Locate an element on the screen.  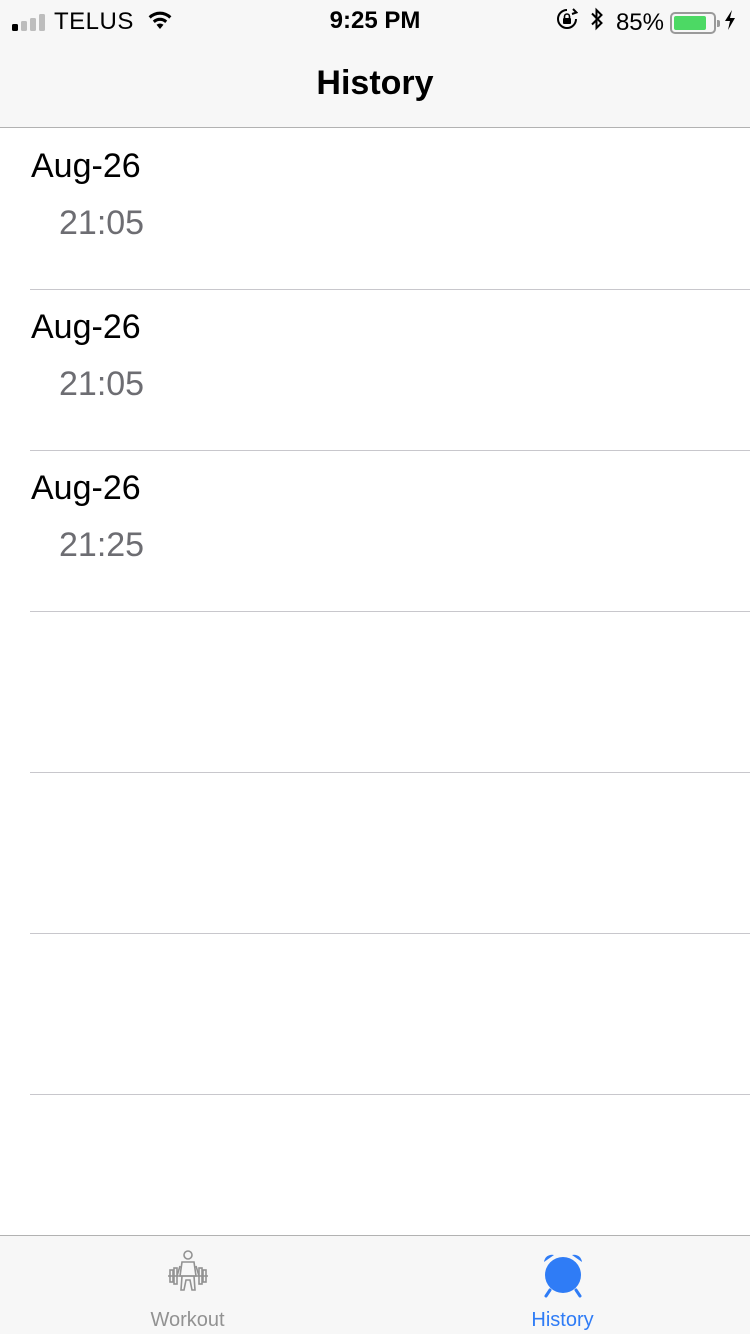
navigation-bar: History is located at coordinates (375, 84).